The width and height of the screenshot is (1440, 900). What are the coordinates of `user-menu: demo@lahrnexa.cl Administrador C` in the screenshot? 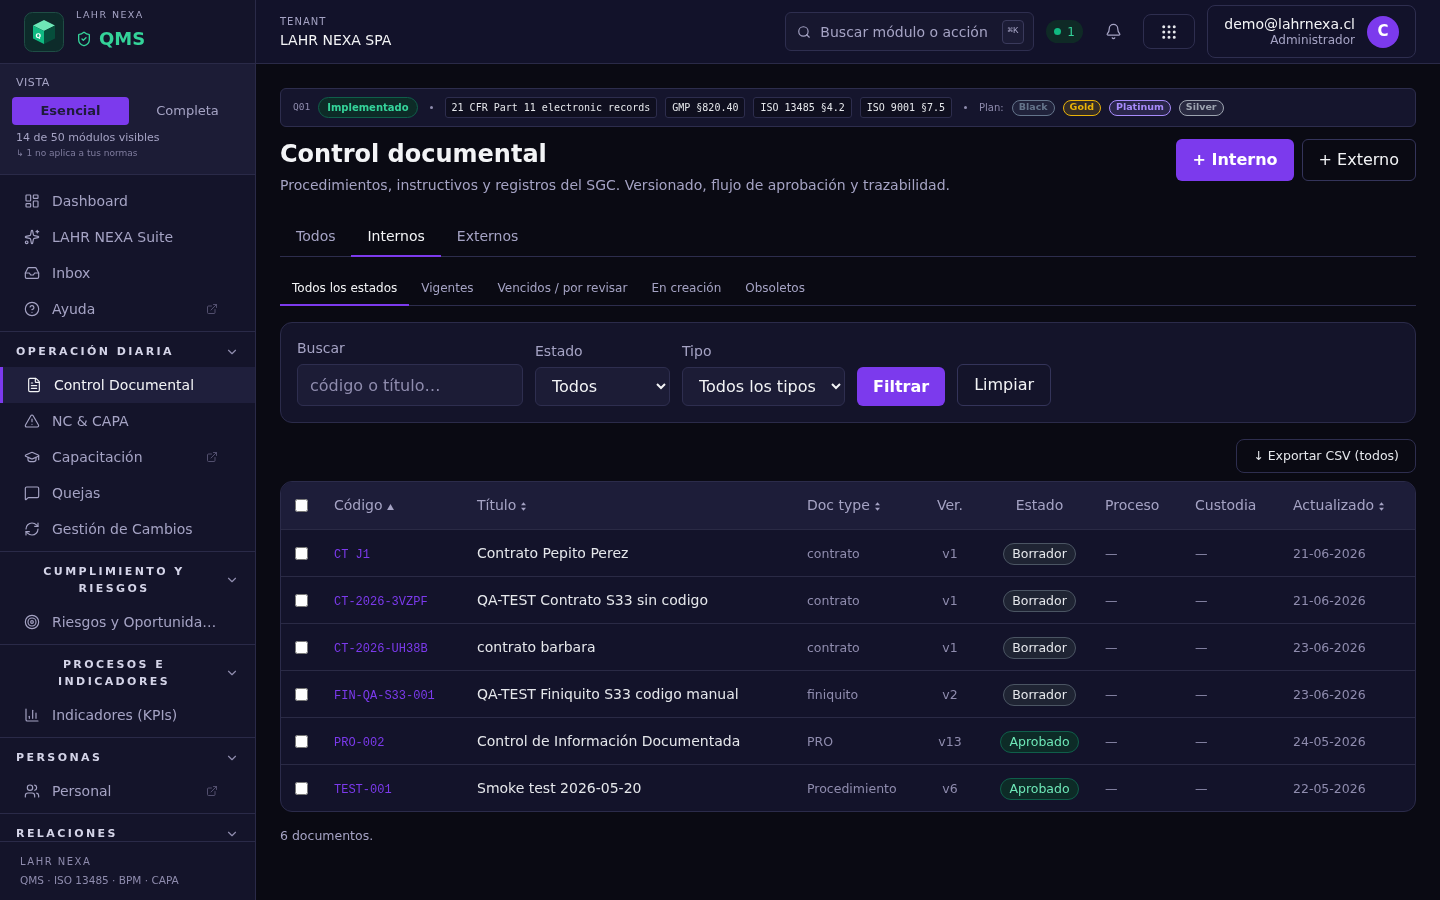 It's located at (1311, 31).